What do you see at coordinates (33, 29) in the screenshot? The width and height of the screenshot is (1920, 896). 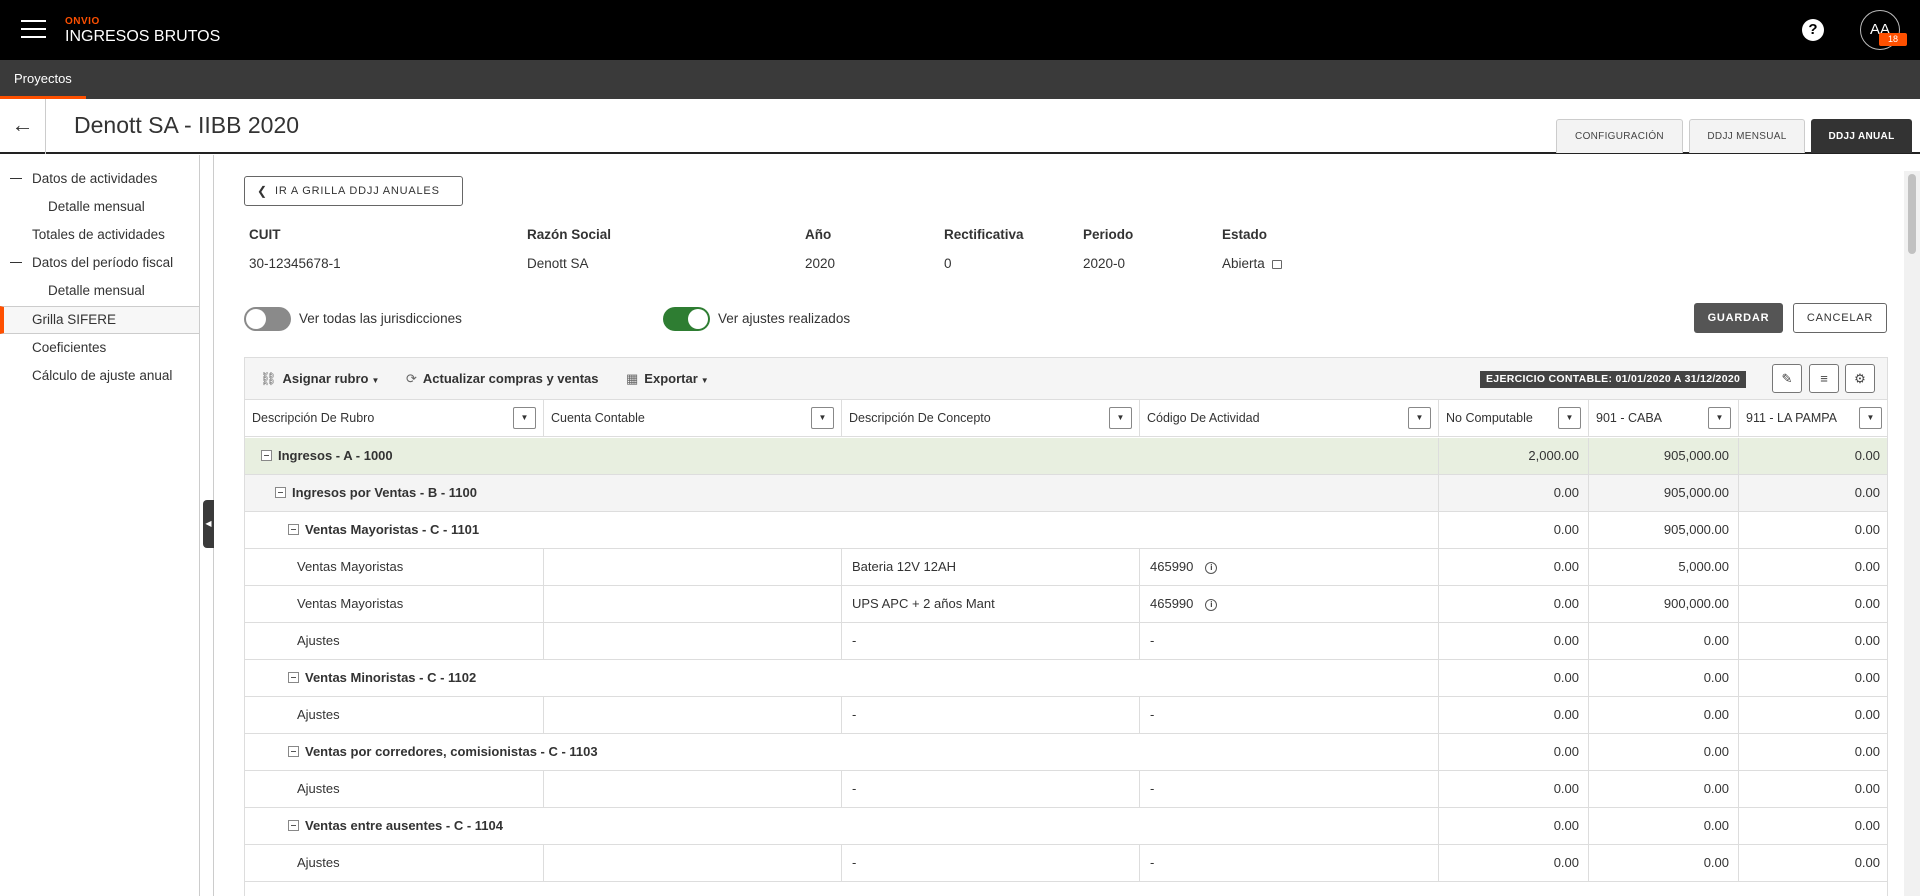 I see `hamburger-menu-icon` at bounding box center [33, 29].